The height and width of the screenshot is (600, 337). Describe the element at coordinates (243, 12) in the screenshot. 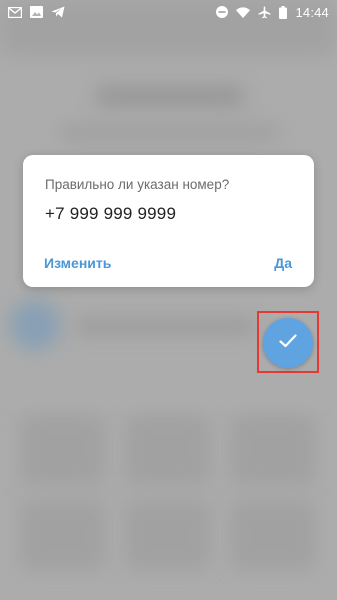

I see `wifi-icon` at that location.